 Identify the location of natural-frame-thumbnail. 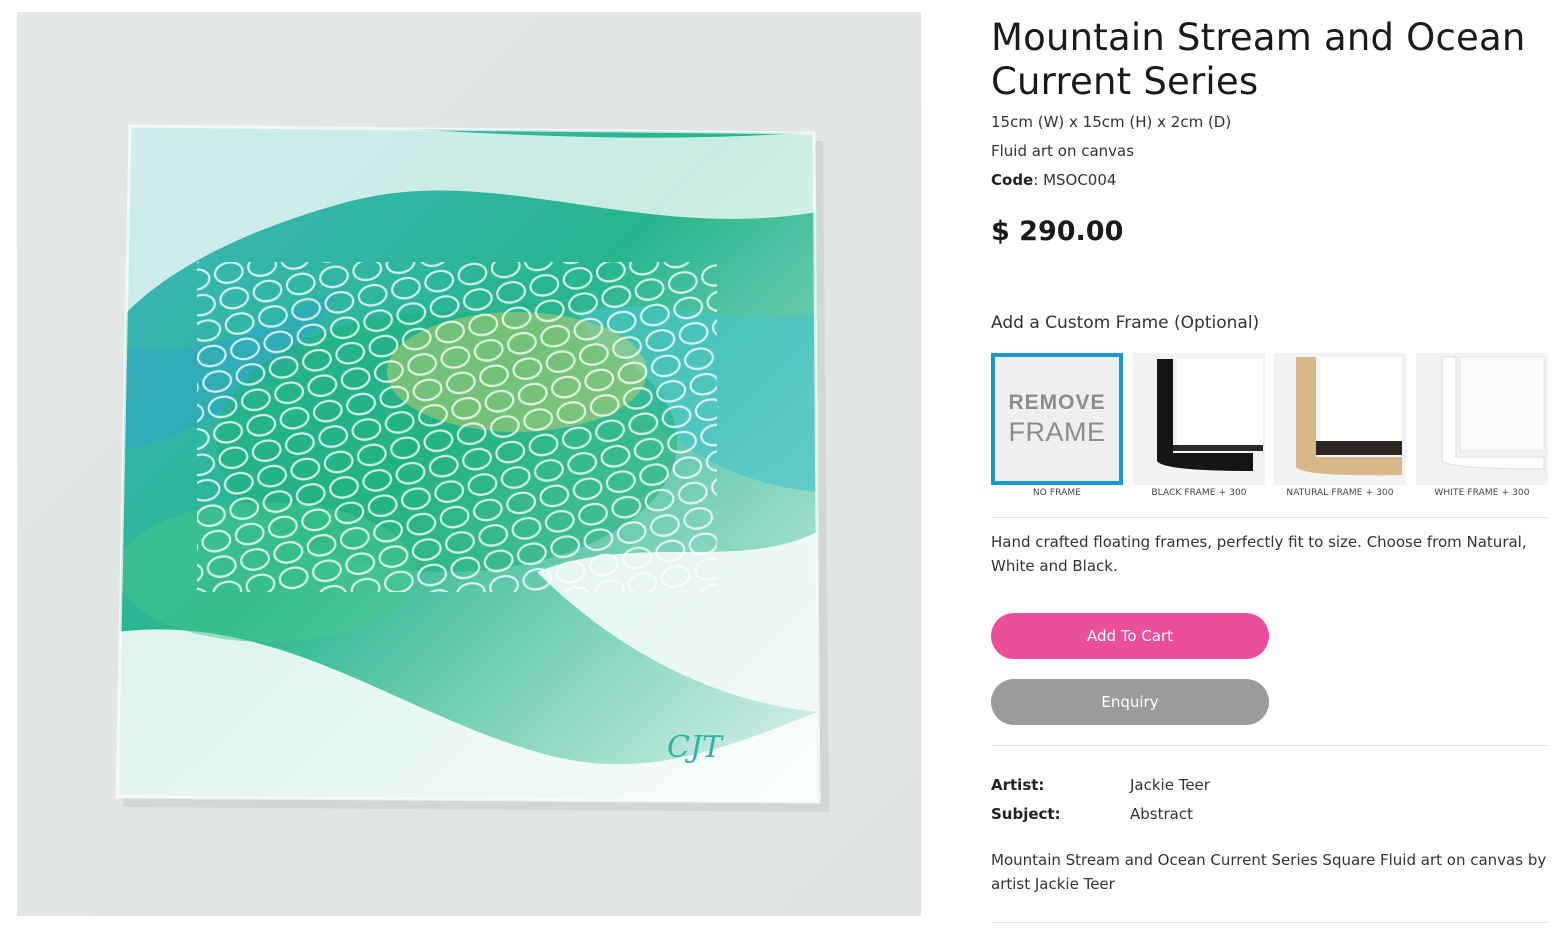
(1340, 419).